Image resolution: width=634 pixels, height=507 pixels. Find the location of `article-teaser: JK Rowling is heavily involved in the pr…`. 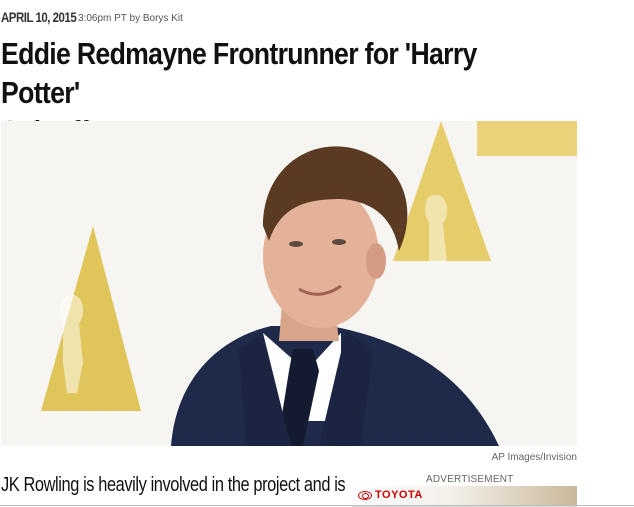

article-teaser: JK Rowling is heavily involved in the pr… is located at coordinates (173, 485).